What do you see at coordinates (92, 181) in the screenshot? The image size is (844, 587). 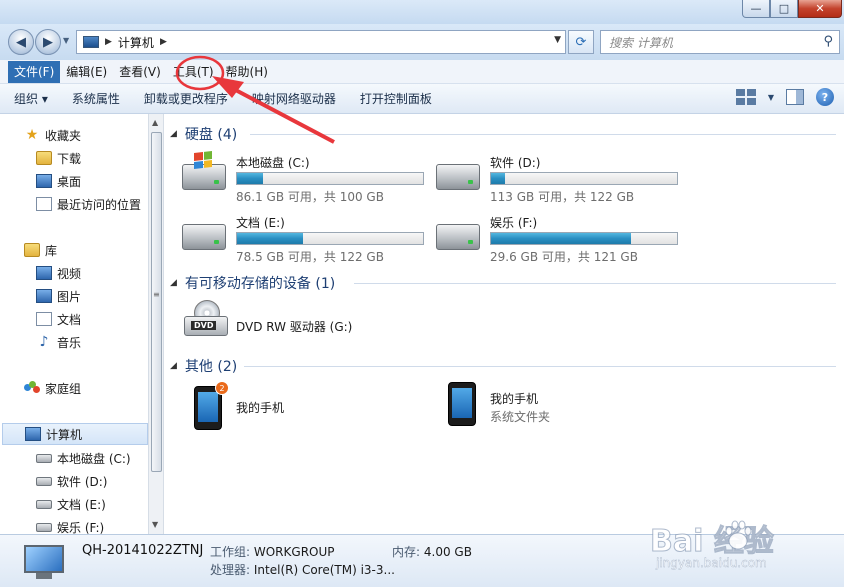 I see `sidebar-item-desktop: 桌面` at bounding box center [92, 181].